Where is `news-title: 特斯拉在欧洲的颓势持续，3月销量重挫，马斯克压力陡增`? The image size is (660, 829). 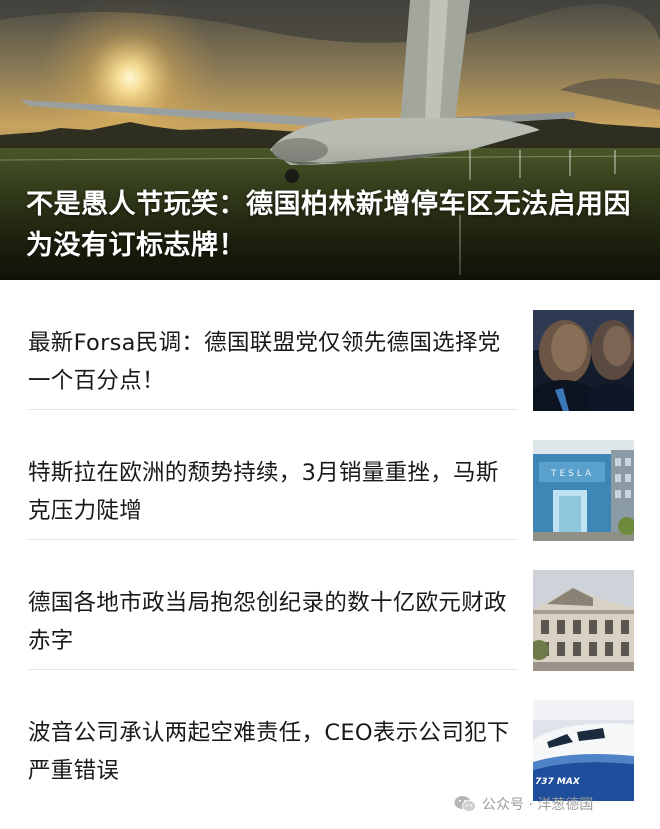 news-title: 特斯拉在欧洲的颓势持续，3月销量重挫，马斯克压力陡增 is located at coordinates (263, 492).